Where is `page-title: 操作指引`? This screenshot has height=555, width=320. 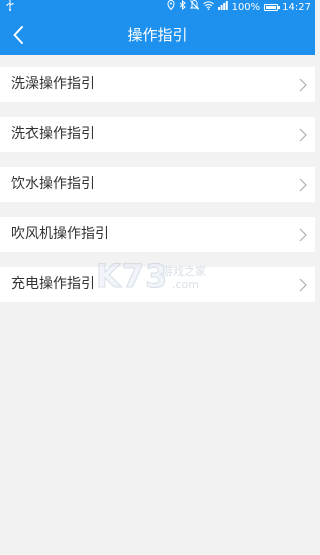
page-title: 操作指引 is located at coordinates (157, 35).